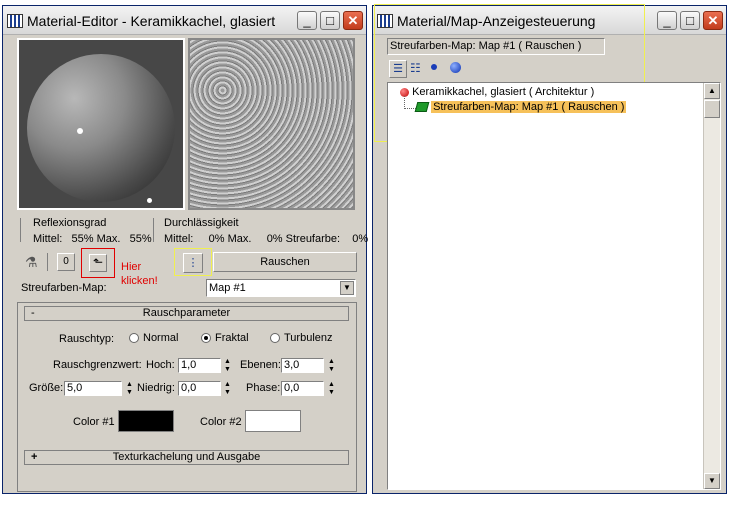  I want to click on map-name-value: Map #1, so click(227, 288).